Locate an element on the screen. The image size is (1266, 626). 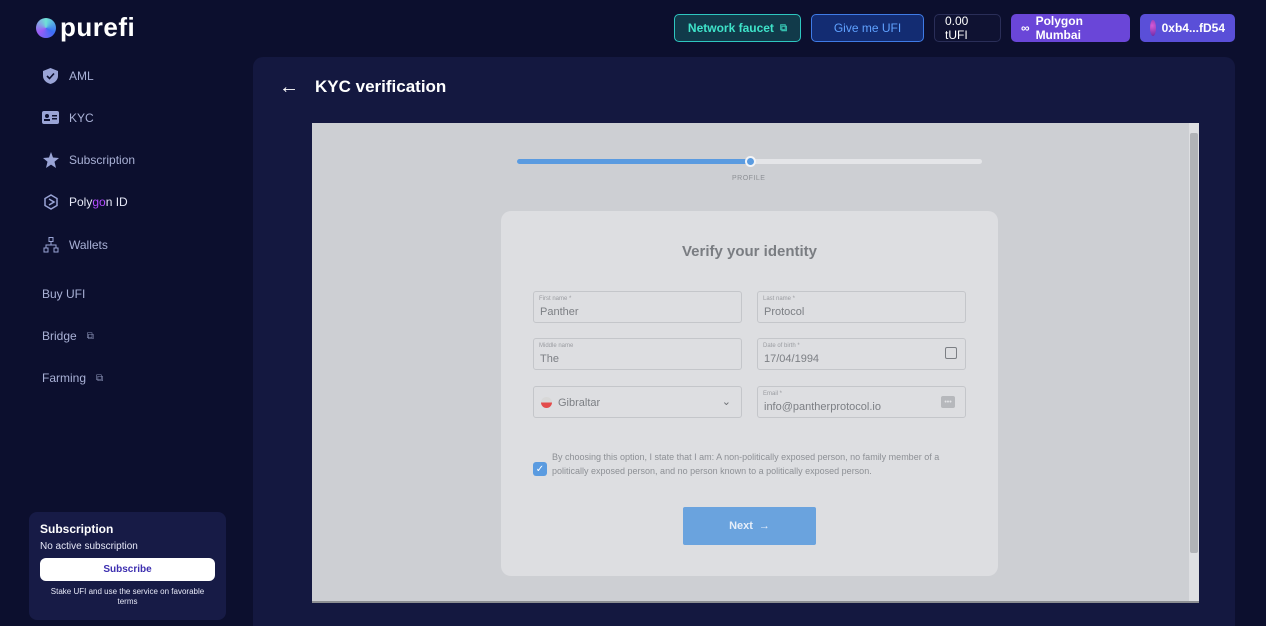
country-value: Gibraltar is located at coordinates (579, 403).